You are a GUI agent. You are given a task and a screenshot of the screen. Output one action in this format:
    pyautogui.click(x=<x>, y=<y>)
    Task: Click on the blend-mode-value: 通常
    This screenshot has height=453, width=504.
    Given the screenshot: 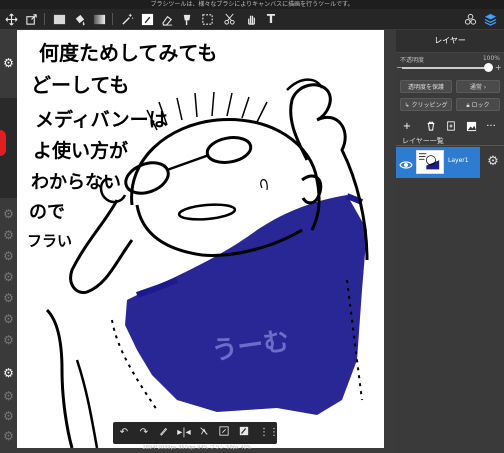 What is the action you would take?
    pyautogui.click(x=475, y=87)
    